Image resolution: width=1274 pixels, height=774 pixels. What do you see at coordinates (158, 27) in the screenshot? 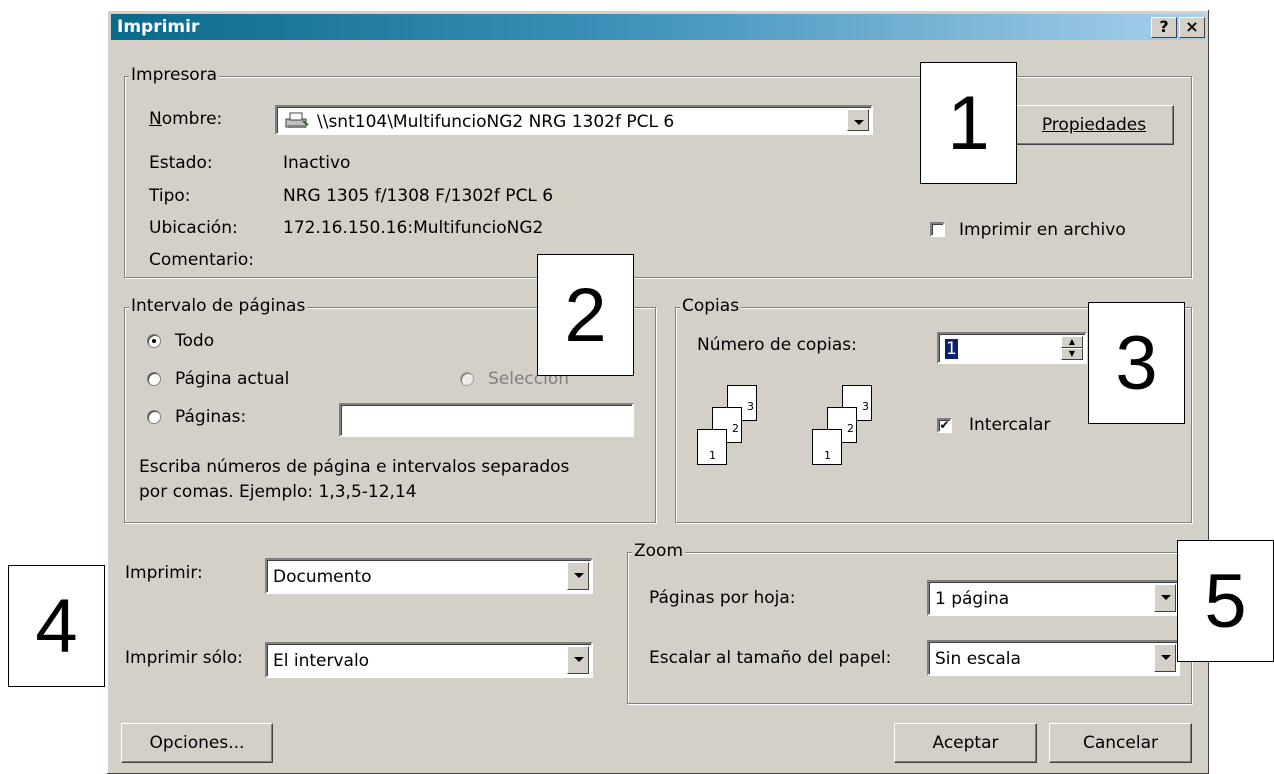
I see `dialog-title: Imprimir` at bounding box center [158, 27].